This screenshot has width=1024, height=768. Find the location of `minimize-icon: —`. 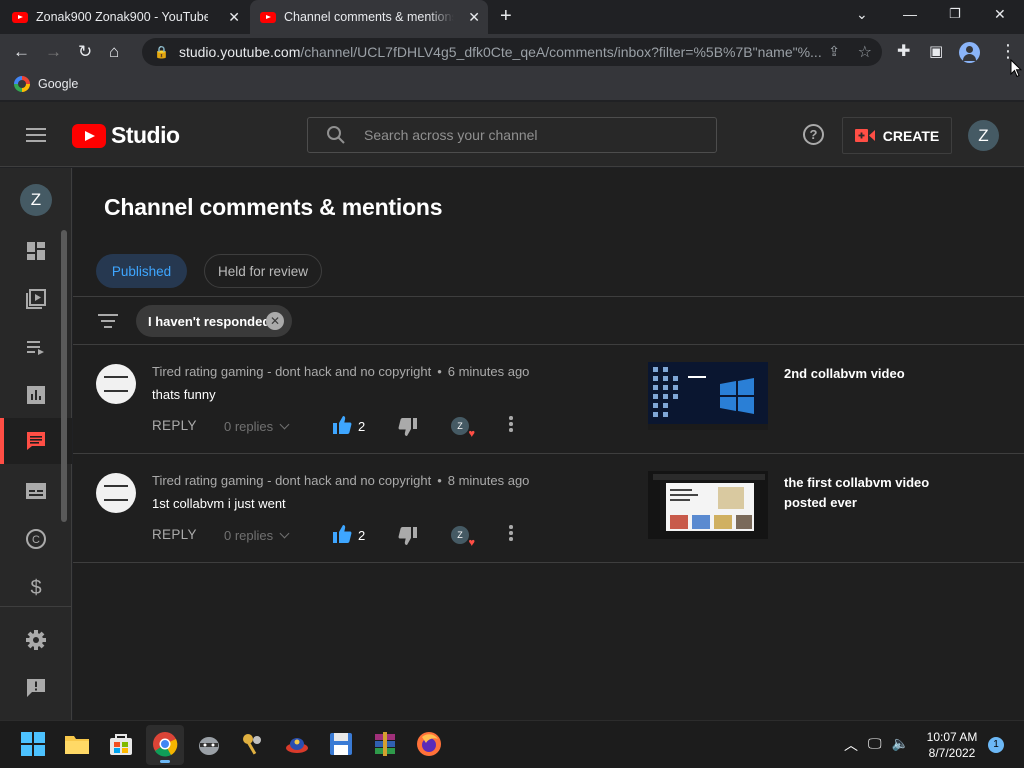

minimize-icon: — is located at coordinates (910, 14).